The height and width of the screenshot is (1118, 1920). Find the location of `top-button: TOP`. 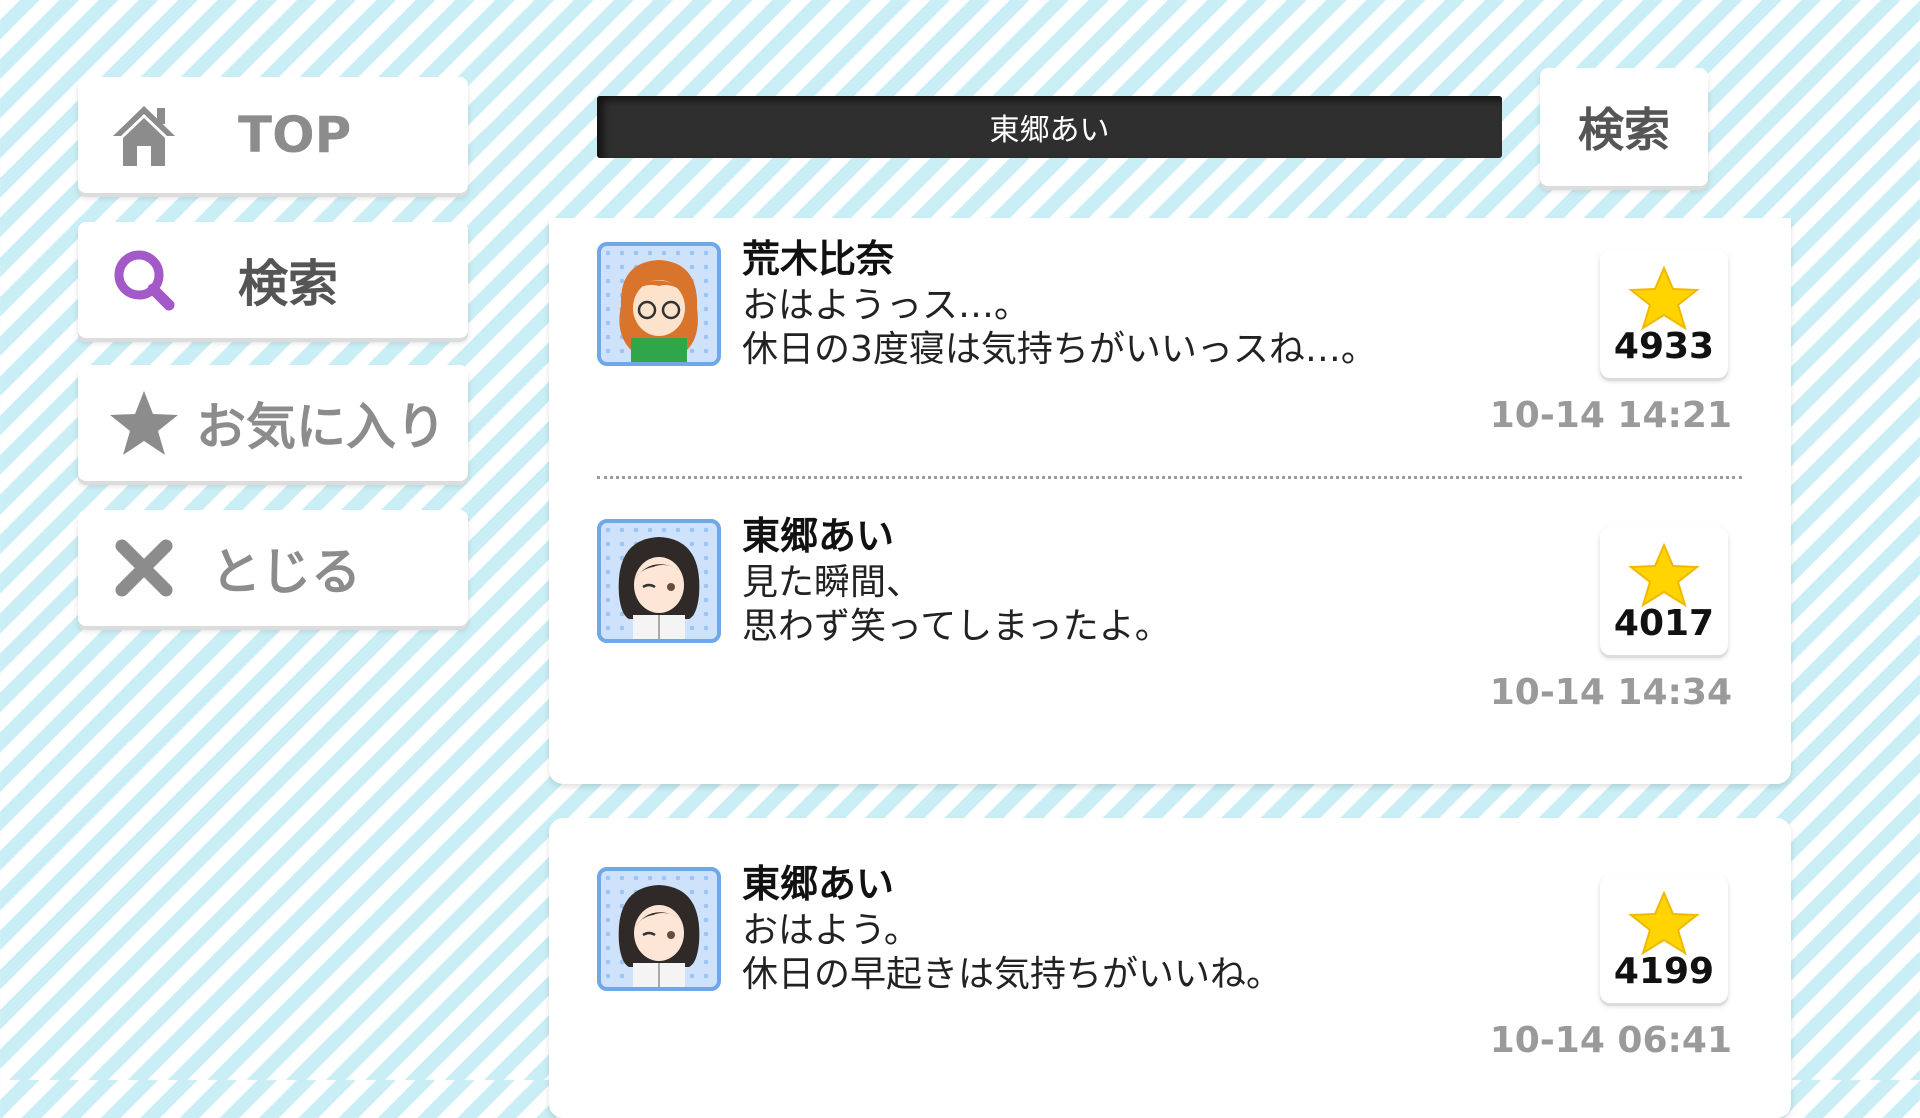

top-button: TOP is located at coordinates (273, 135).